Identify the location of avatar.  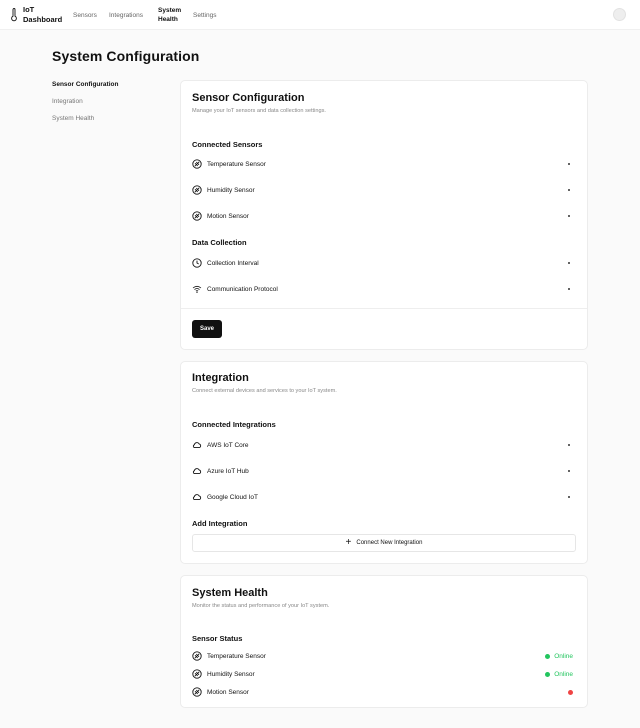
(619, 14).